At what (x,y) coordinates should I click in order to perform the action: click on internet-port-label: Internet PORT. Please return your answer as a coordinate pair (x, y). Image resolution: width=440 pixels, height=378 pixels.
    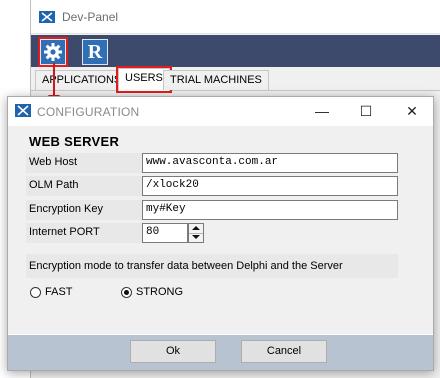
    Looking at the image, I should click on (84, 233).